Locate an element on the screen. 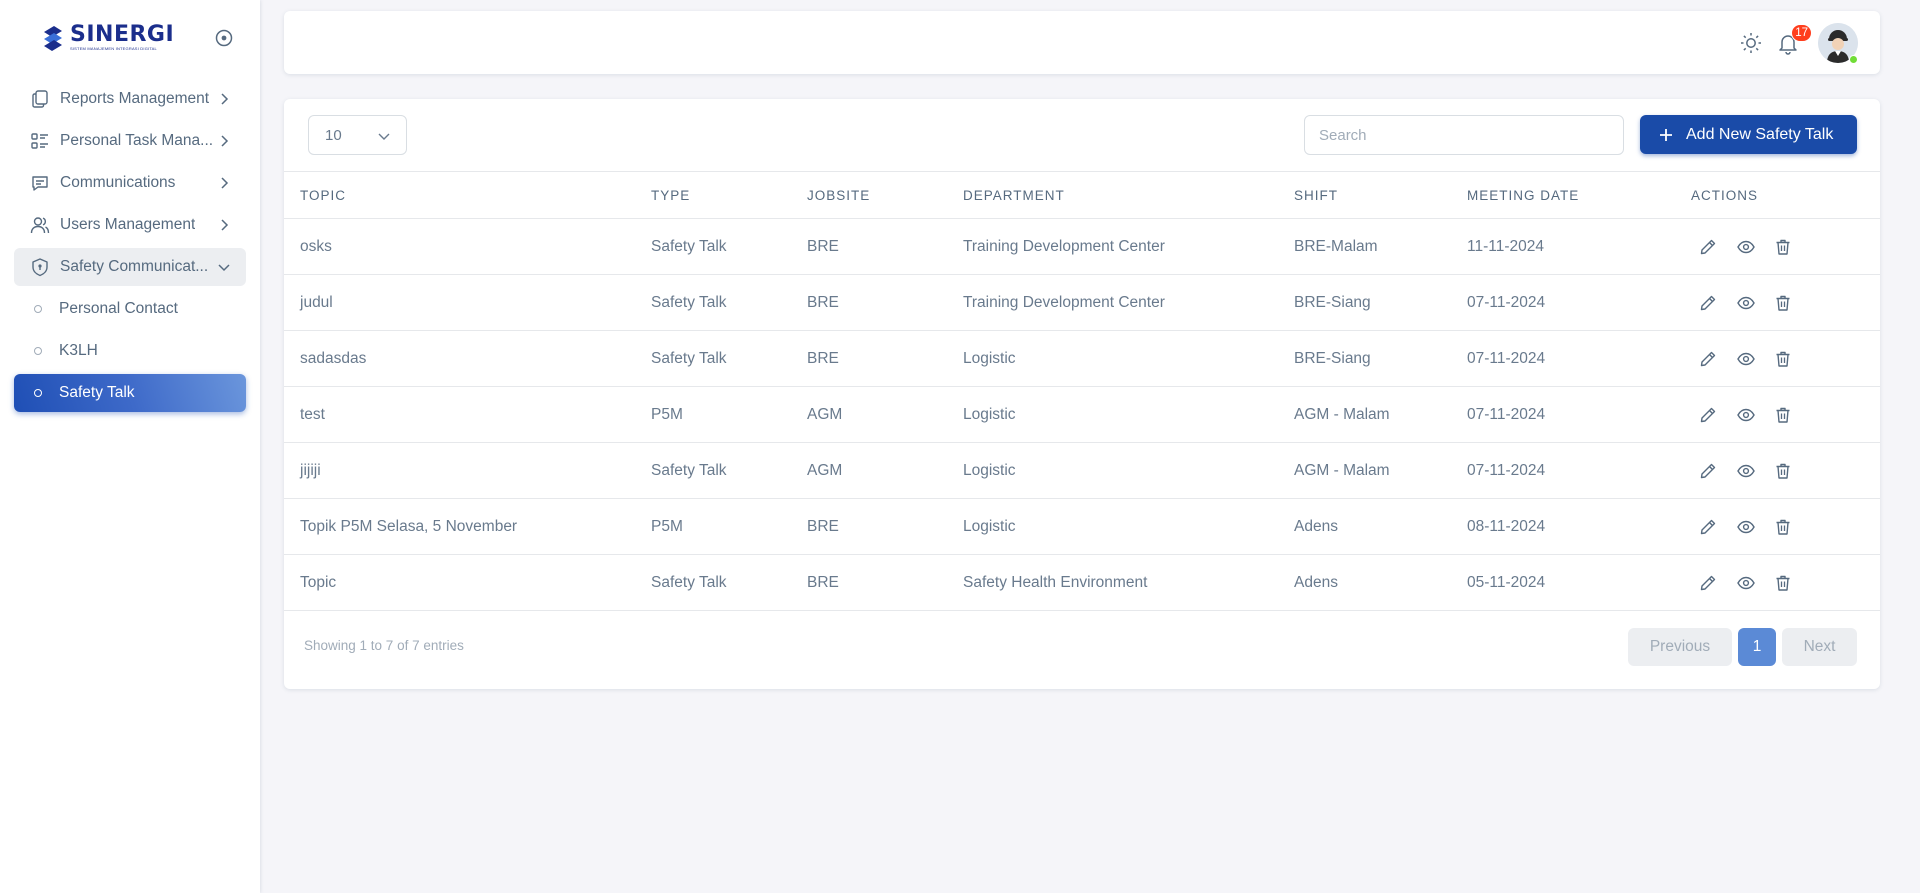  message-icon is located at coordinates (40, 183).